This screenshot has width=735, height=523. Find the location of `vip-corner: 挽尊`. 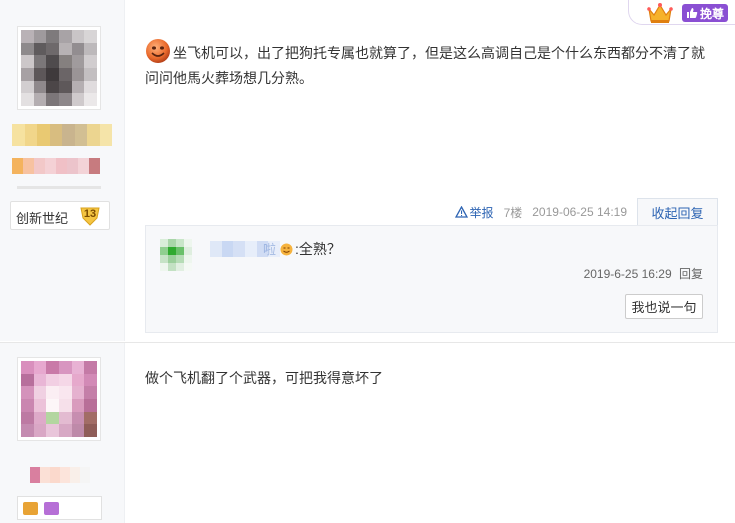

vip-corner: 挽尊 is located at coordinates (681, 12).